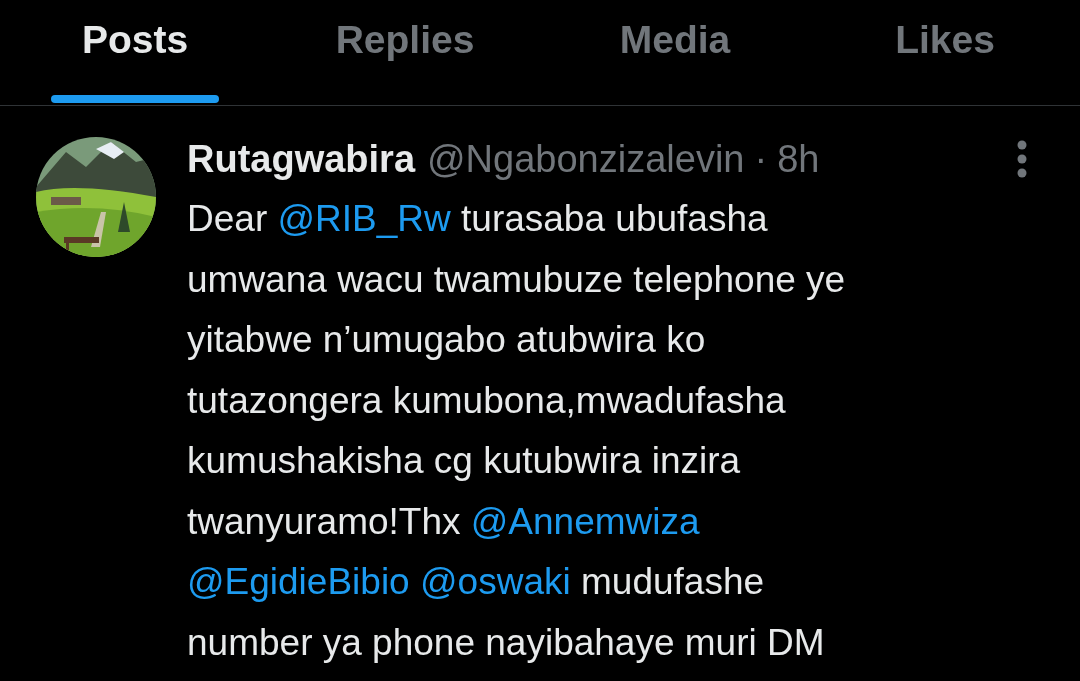  I want to click on tab: Media, so click(675, 52).